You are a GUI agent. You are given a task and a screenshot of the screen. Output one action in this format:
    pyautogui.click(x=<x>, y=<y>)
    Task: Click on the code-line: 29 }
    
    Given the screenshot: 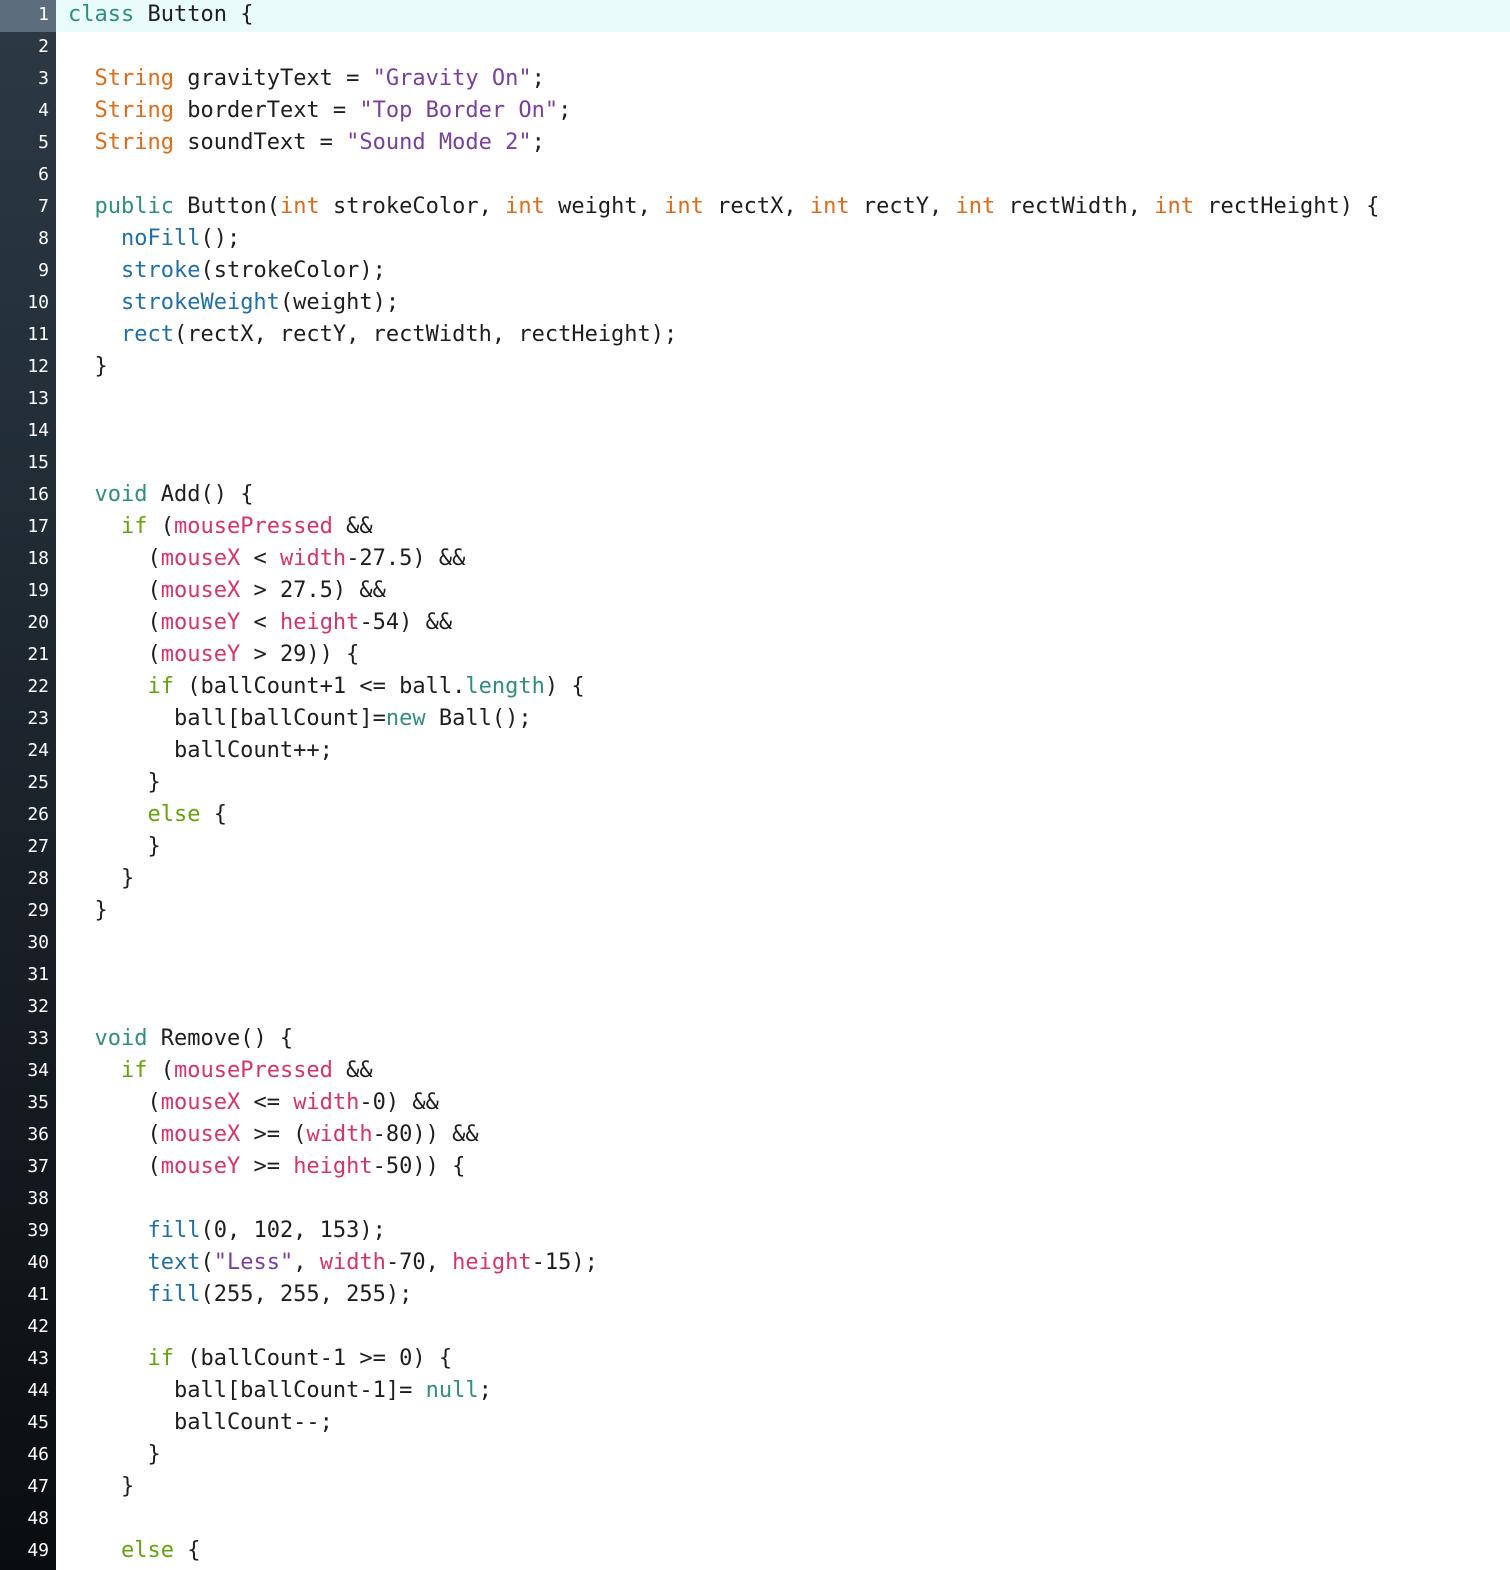 What is the action you would take?
    pyautogui.click(x=755, y=912)
    